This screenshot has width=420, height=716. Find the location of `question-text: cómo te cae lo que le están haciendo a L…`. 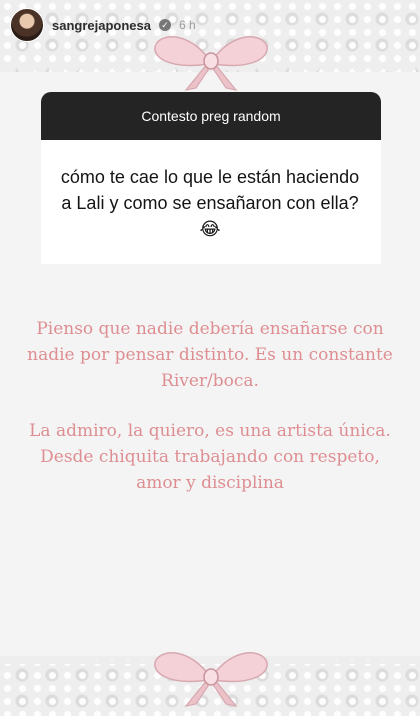

question-text: cómo te cae lo que le están haciendo a L… is located at coordinates (210, 203).